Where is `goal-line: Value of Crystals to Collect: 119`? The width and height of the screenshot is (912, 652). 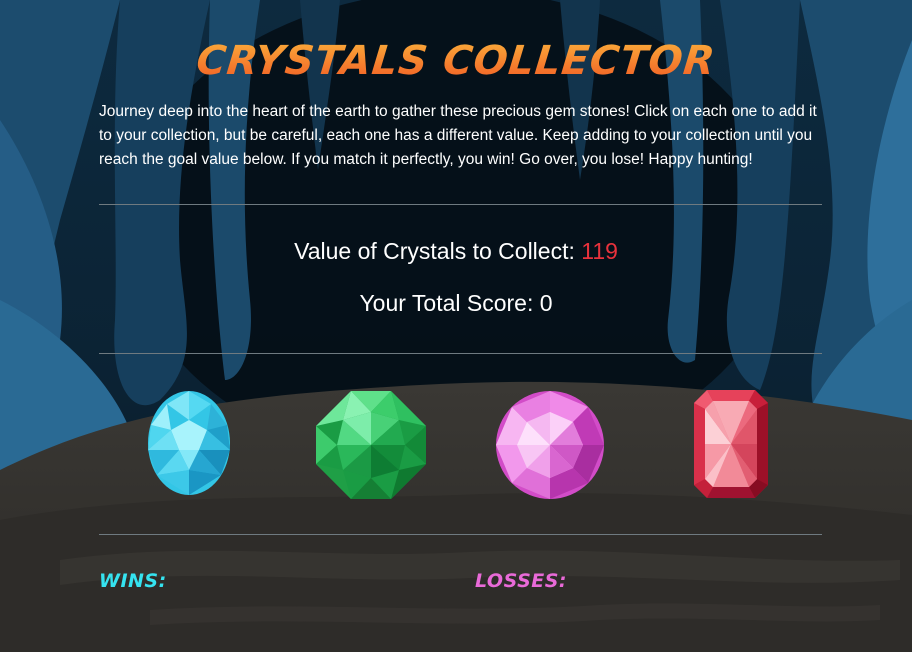 goal-line: Value of Crystals to Collect: 119 is located at coordinates (456, 251).